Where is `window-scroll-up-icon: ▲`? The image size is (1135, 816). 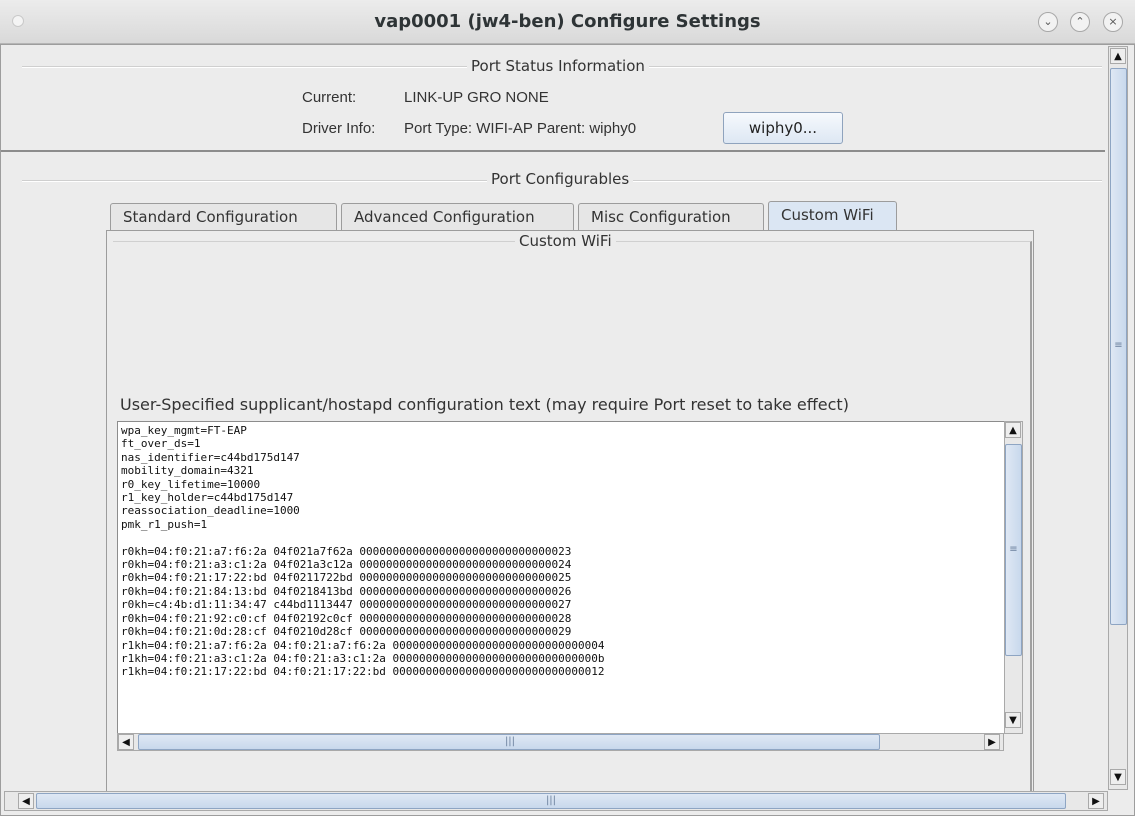 window-scroll-up-icon: ▲ is located at coordinates (1118, 56).